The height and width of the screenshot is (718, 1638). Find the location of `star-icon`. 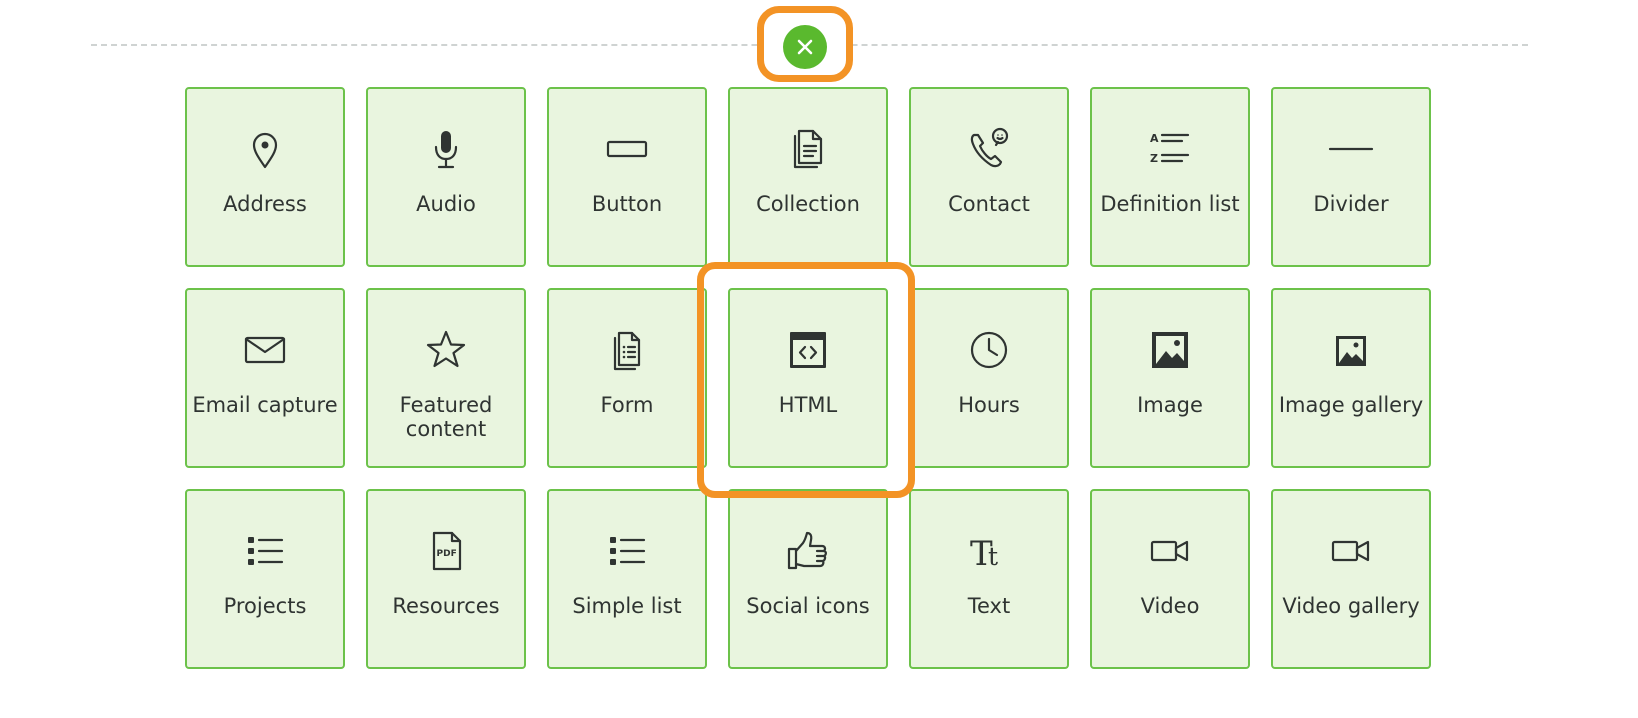

star-icon is located at coordinates (446, 350).